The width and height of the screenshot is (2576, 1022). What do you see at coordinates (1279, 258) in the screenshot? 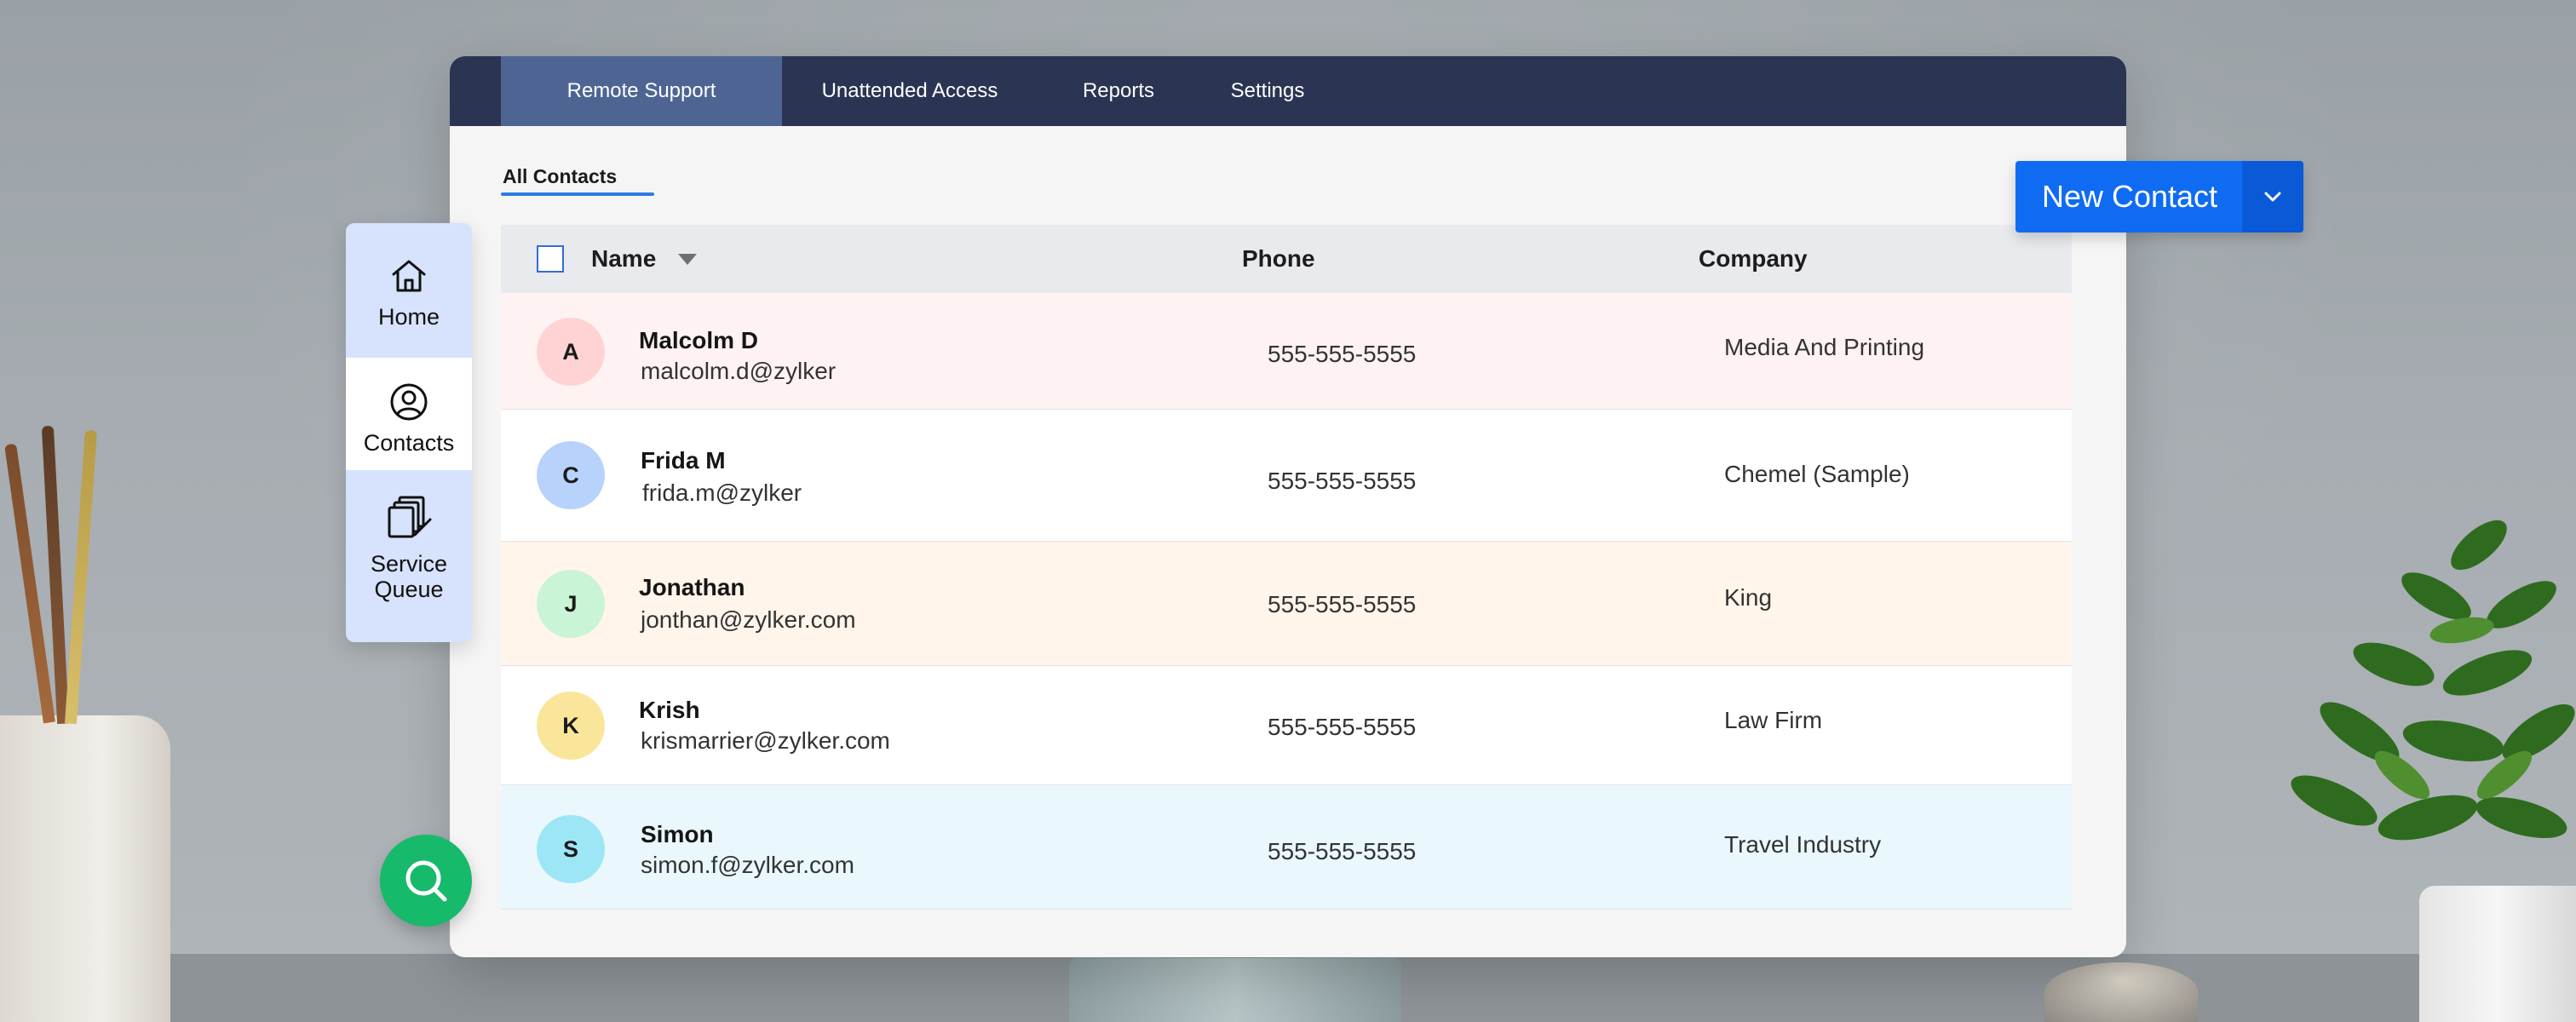
I see `column-header-phone: Phone` at bounding box center [1279, 258].